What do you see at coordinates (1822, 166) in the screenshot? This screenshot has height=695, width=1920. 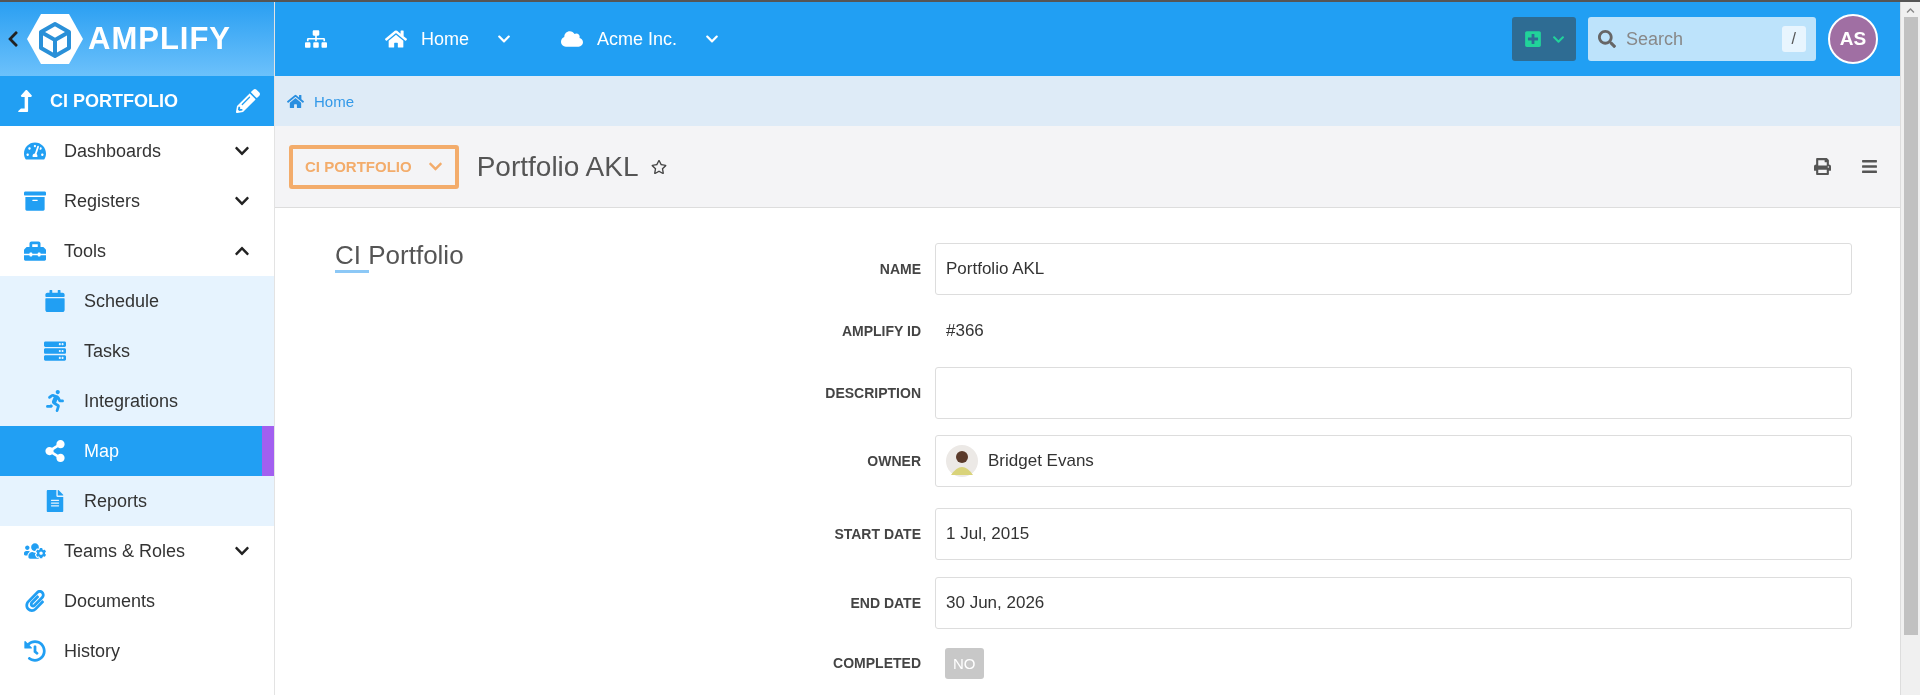 I see `print-icon` at bounding box center [1822, 166].